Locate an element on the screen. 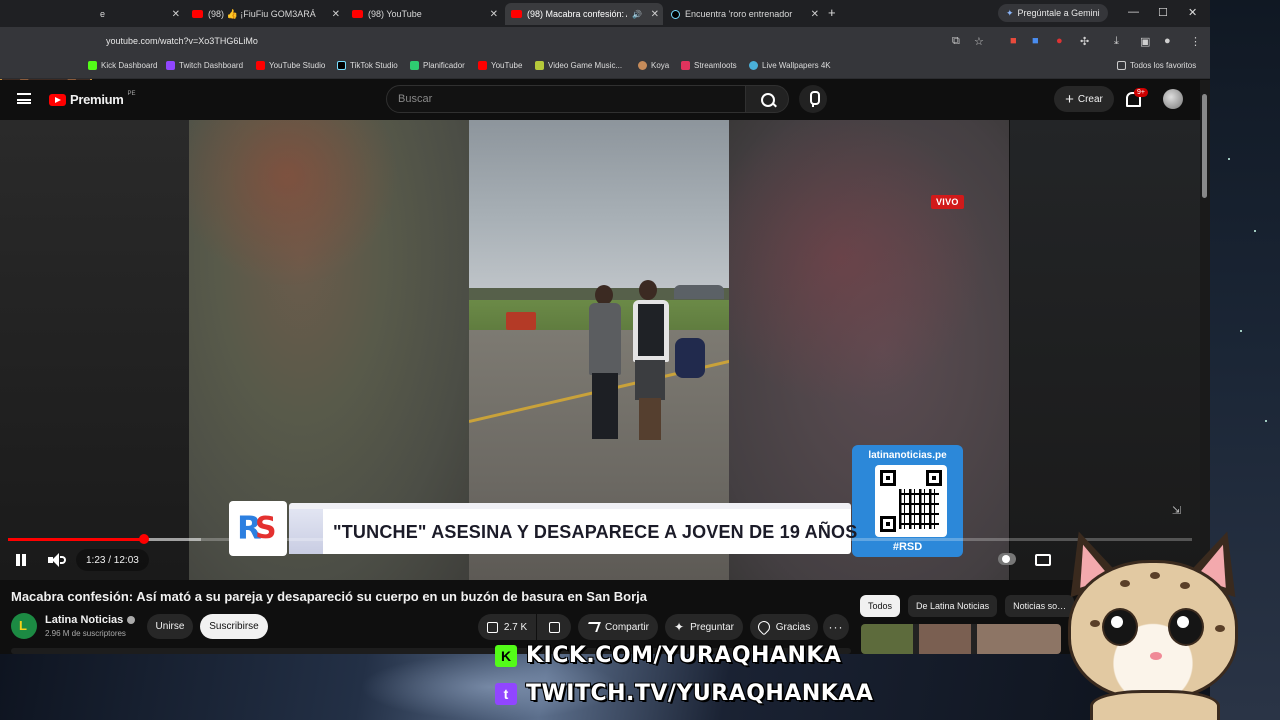 The height and width of the screenshot is (720, 1280). sidepanel-icon: ▣ is located at coordinates (1145, 41).